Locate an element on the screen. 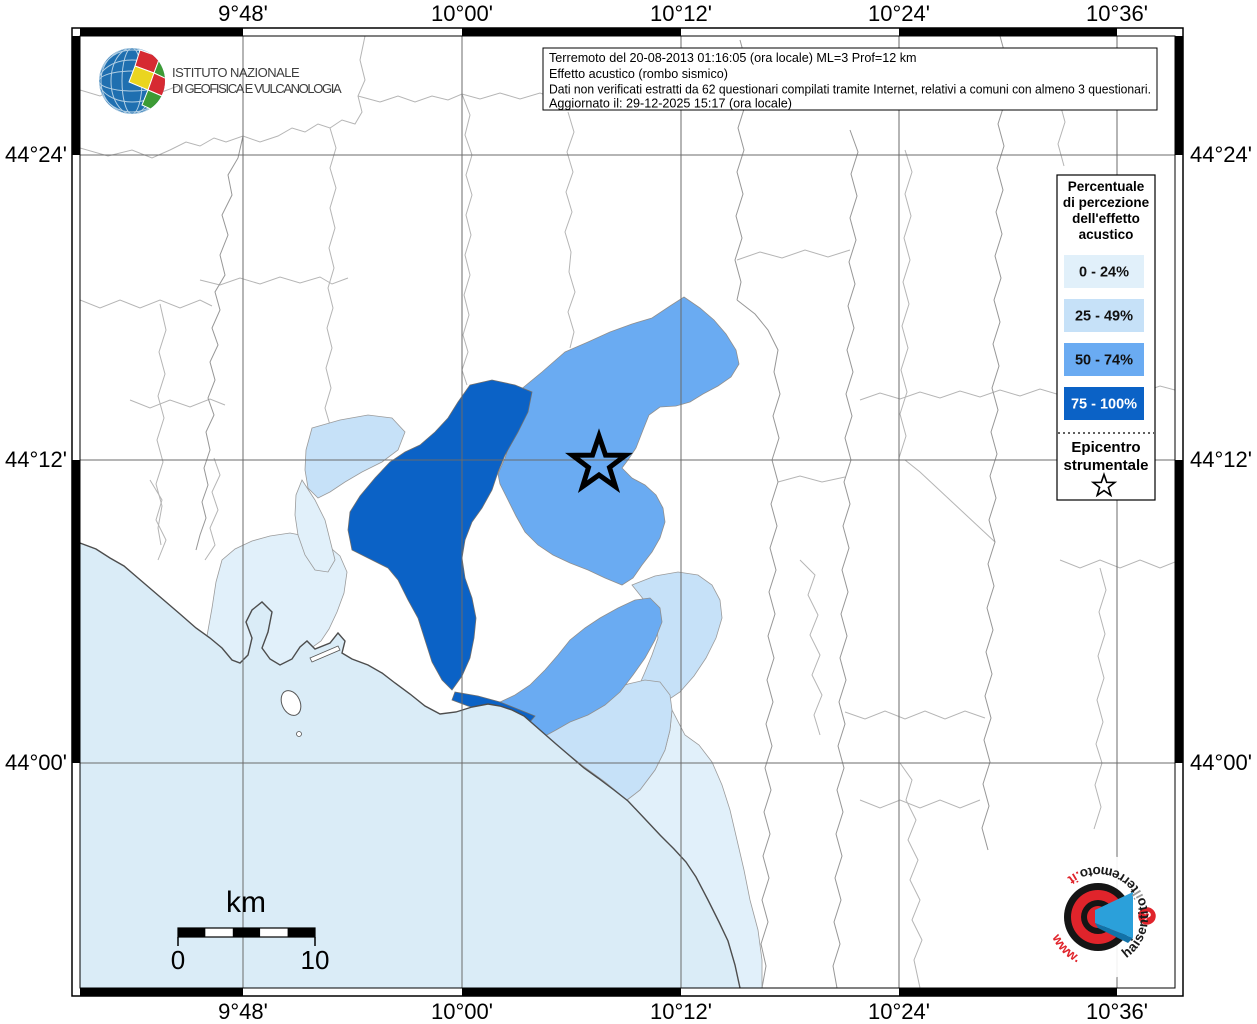 Image resolution: width=1257 pixels, height=1024 pixels. legend-title-line: dell'effetto is located at coordinates (1106, 218).